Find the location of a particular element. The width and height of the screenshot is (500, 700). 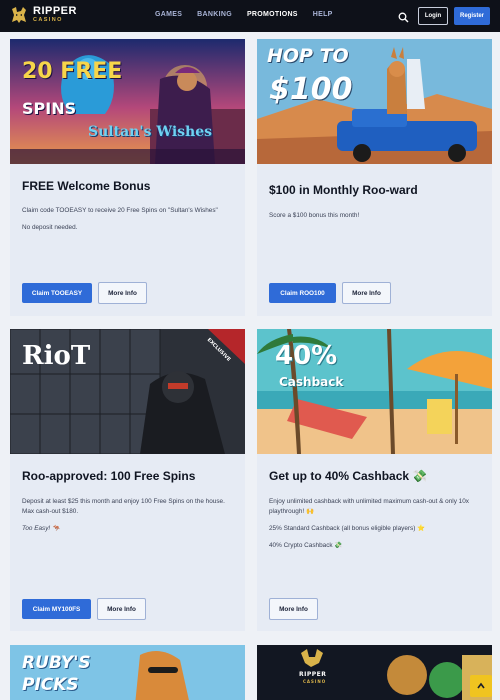

cashback-beach-banner-image: 40% Cashback is located at coordinates (374, 391).